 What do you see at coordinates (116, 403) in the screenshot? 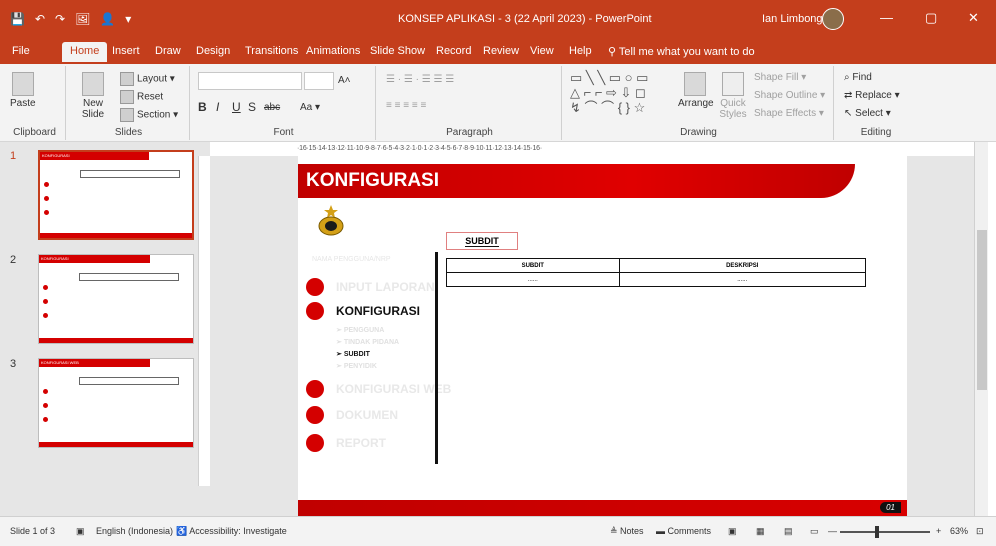
I see `slide-thumbnail-3: KONFIGURASI WEB` at bounding box center [116, 403].